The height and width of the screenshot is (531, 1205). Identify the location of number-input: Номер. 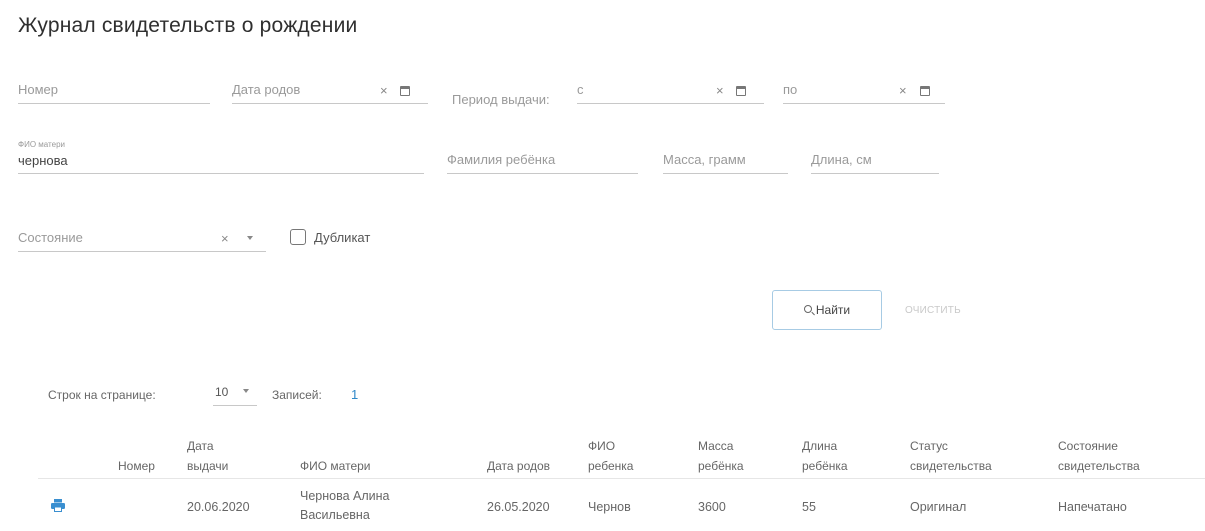
(114, 91).